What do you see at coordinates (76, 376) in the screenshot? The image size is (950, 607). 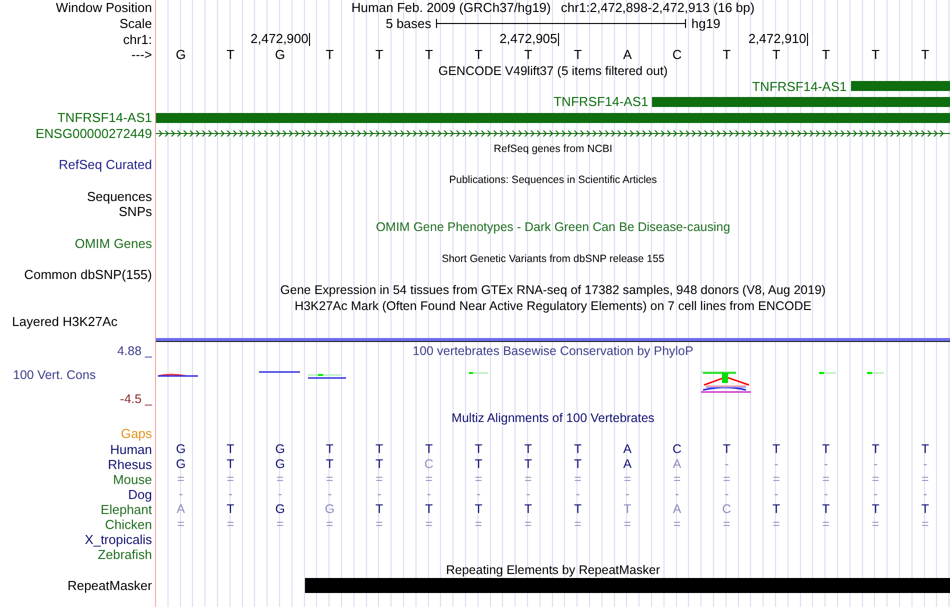 I see `track-label: 100 Vert. Cons` at bounding box center [76, 376].